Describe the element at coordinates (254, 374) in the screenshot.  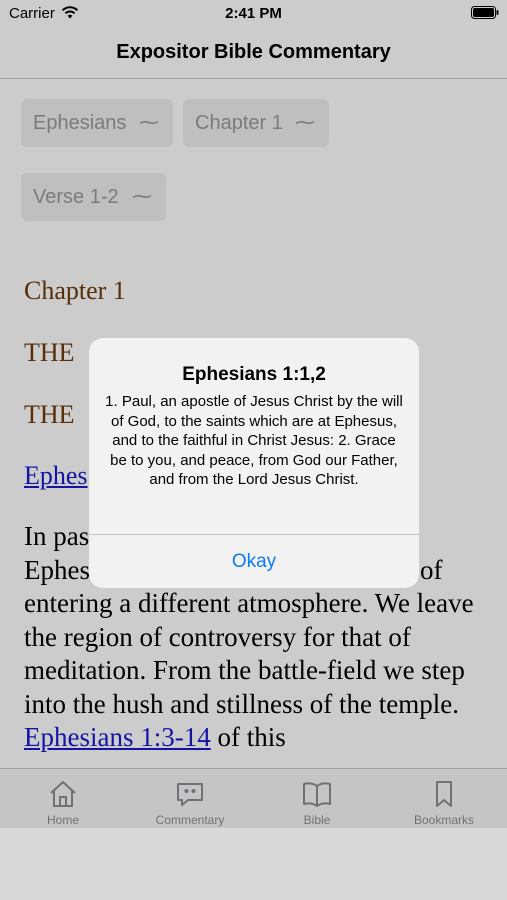
I see `alert-title: Ephesians 1:1,2` at that location.